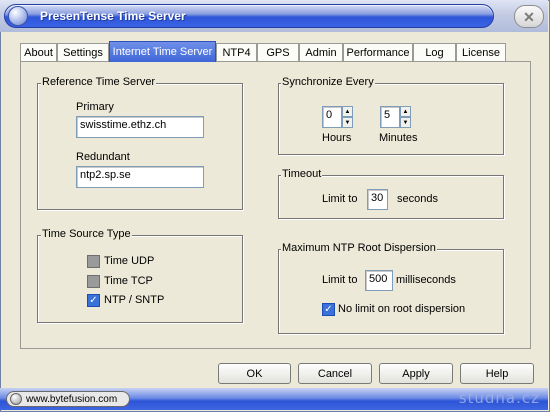  Describe the element at coordinates (254, 373) in the screenshot. I see `ok-button: OK` at that location.